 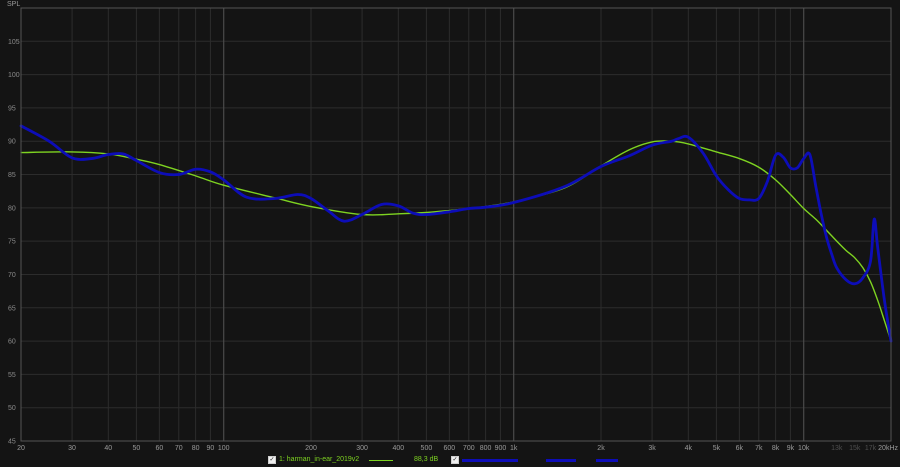 What do you see at coordinates (888, 448) in the screenshot?
I see `x-tick-label: 20kHz` at bounding box center [888, 448].